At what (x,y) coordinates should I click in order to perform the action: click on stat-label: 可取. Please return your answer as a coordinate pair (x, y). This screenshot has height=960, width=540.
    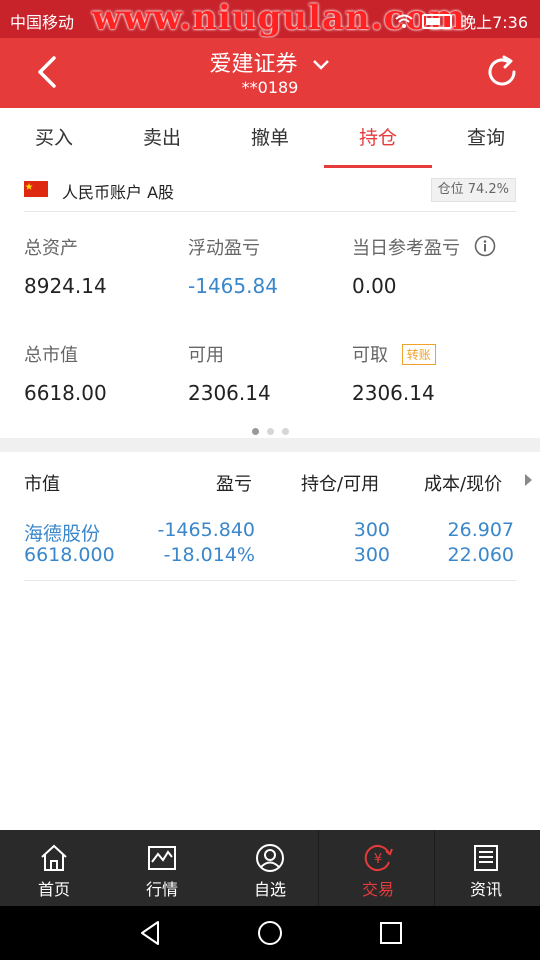
    Looking at the image, I should click on (370, 355).